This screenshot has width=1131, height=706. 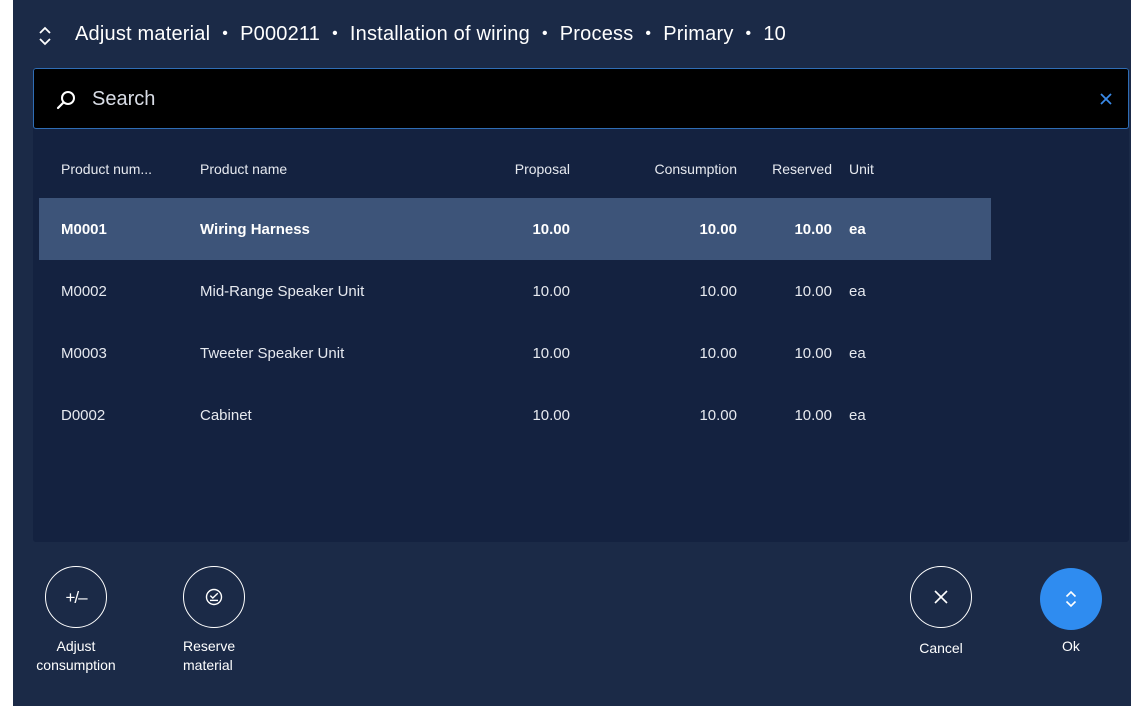 I want to click on cancel-label: Cancel, so click(x=941, y=648).